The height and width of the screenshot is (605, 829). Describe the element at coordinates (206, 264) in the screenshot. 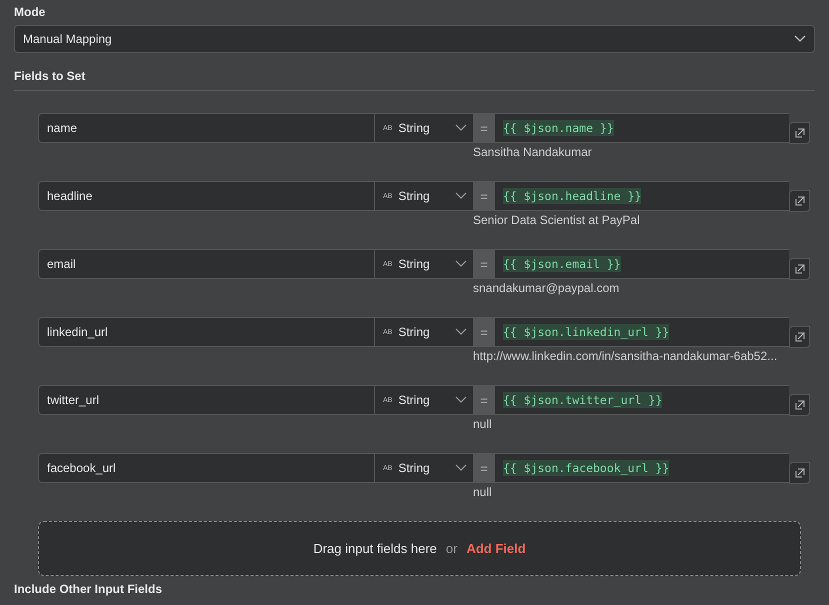

I see `field-name-input: email` at that location.